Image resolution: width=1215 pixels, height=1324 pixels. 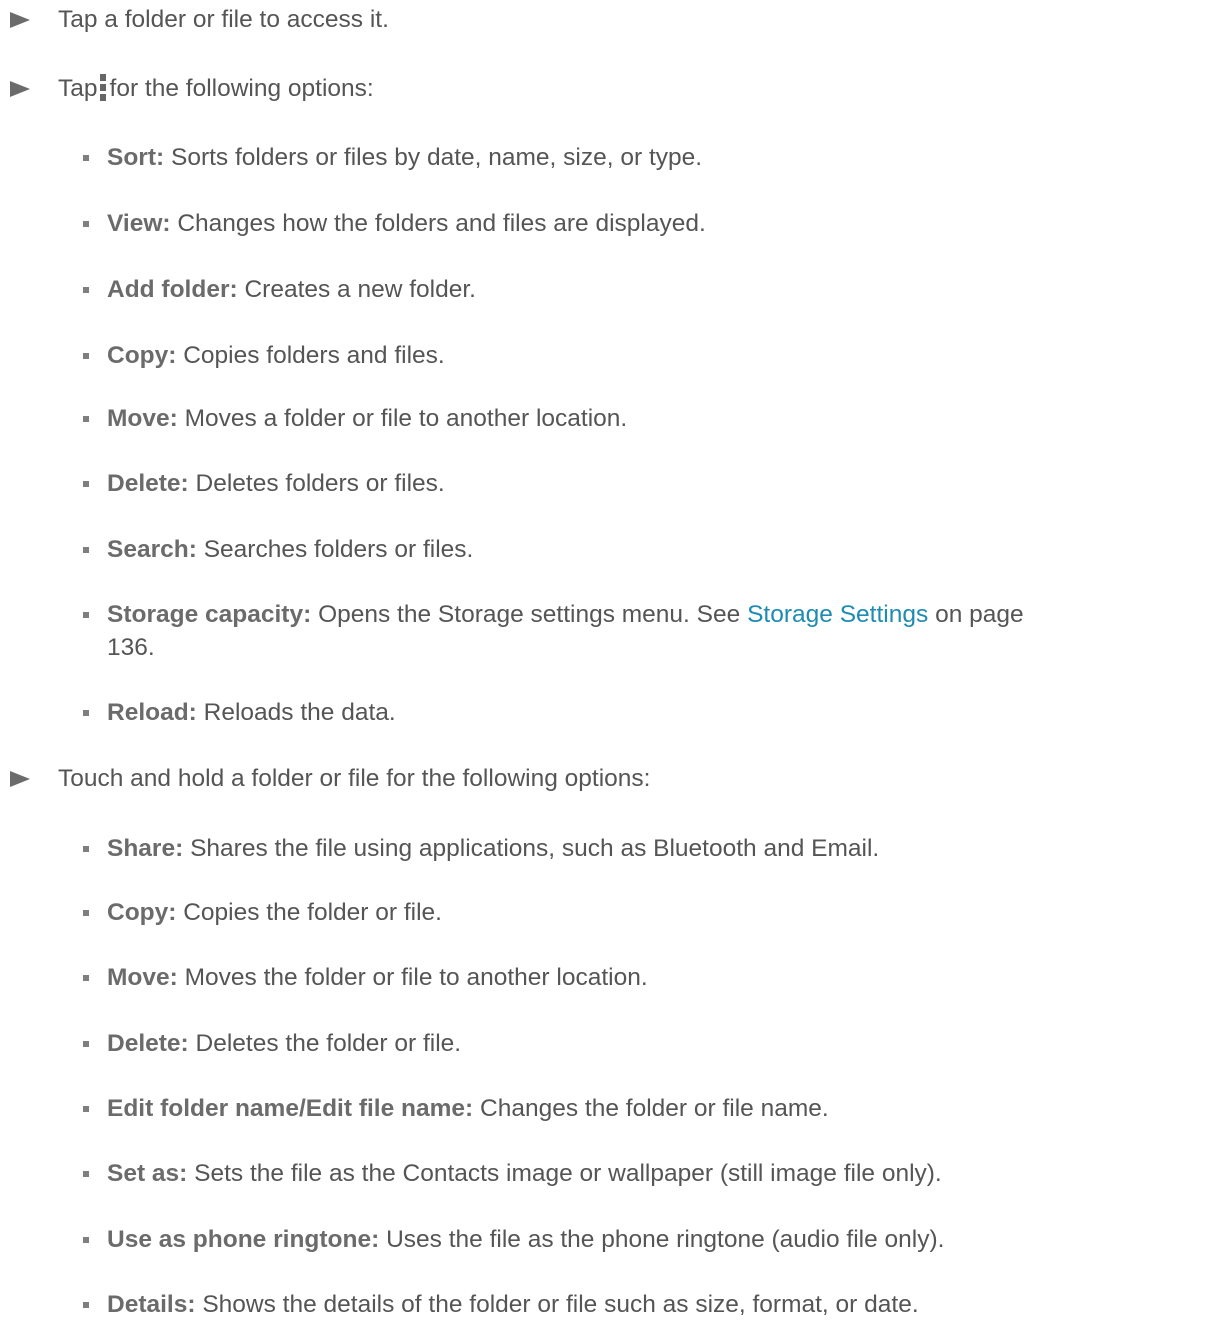 I want to click on option-term: Sort:, so click(x=136, y=157).